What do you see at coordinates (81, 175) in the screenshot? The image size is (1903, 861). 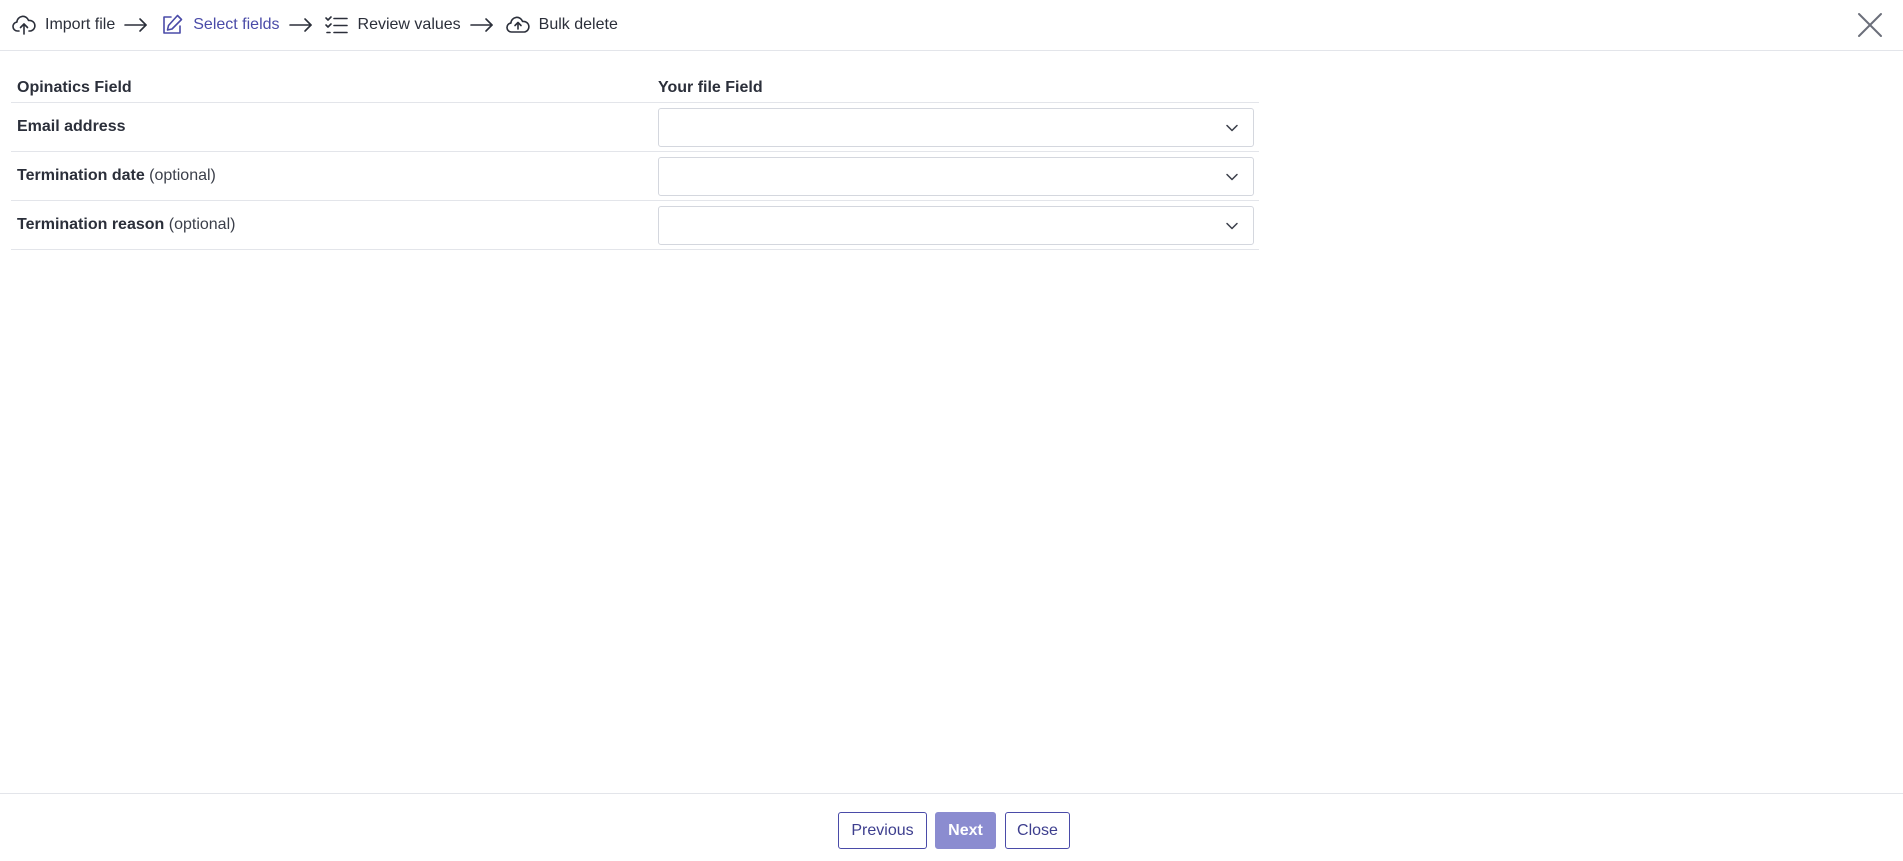 I see `field-name: Termination date` at bounding box center [81, 175].